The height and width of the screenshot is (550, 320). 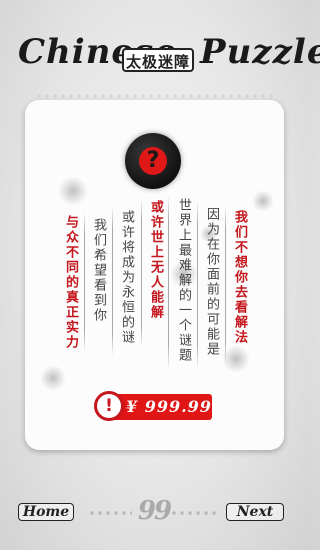 I want to click on poem-column-7: 与众不同的真正实力, so click(x=70, y=282).